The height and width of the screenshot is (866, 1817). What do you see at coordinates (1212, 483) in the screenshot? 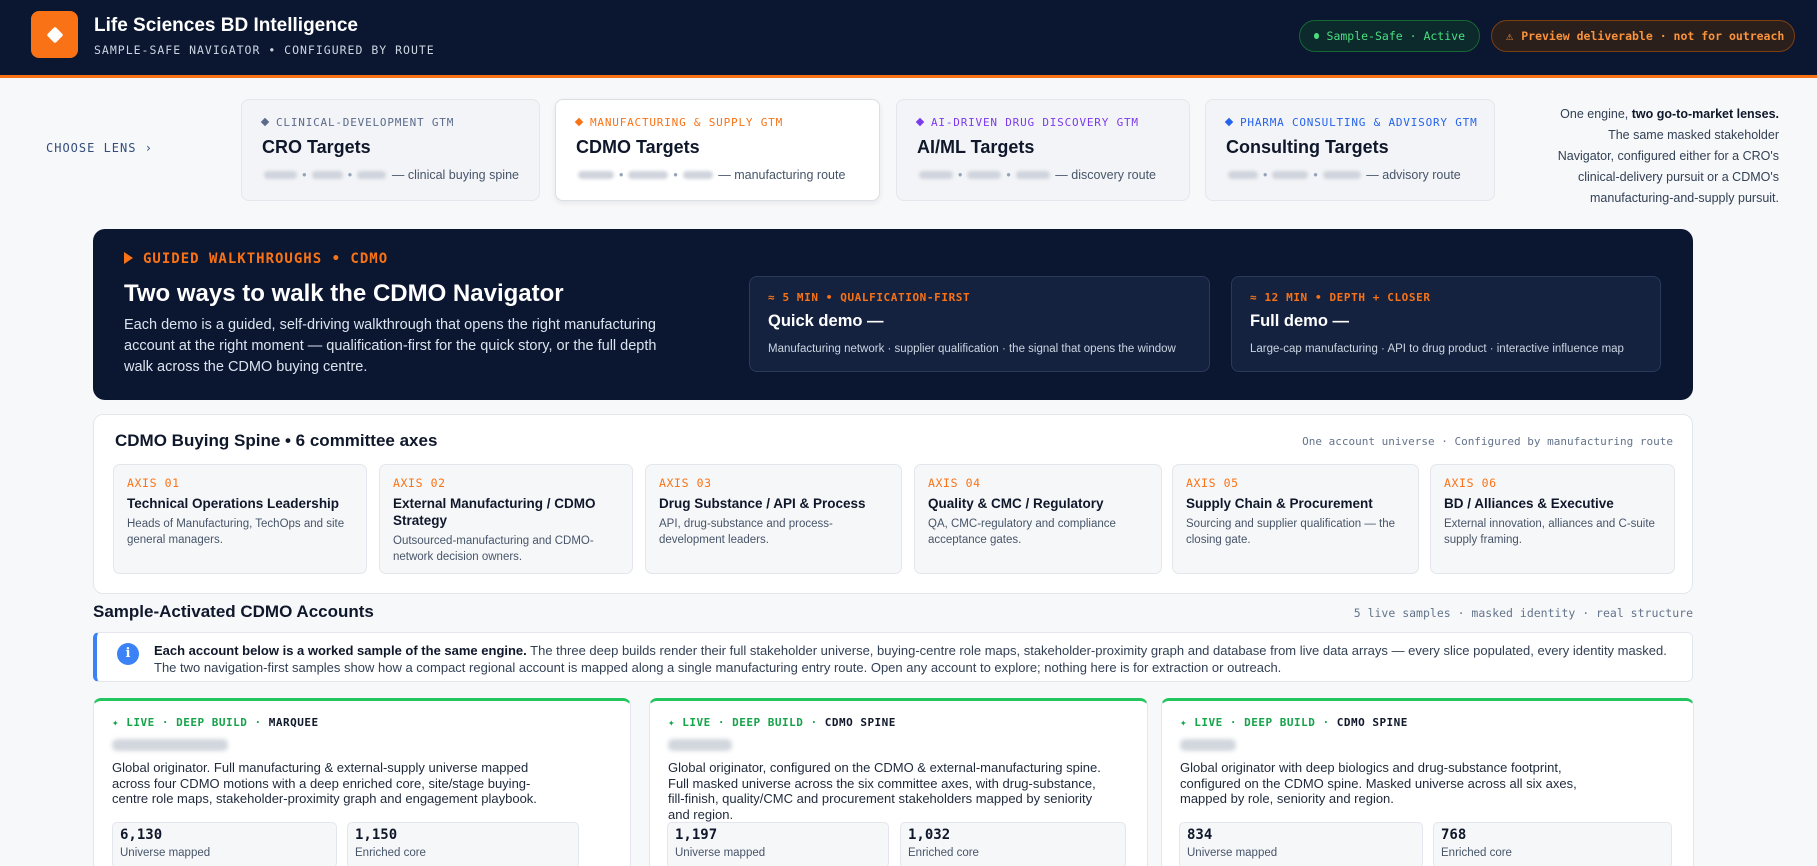
I see `axis-number: AXIS 05` at bounding box center [1212, 483].